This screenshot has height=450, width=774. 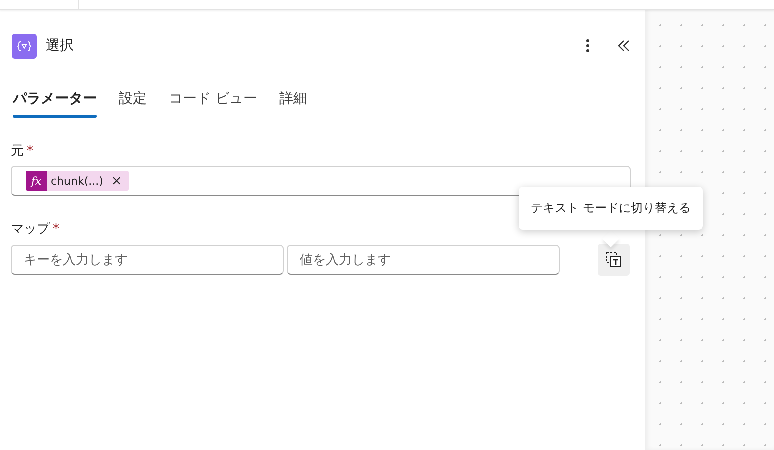 What do you see at coordinates (78, 181) in the screenshot?
I see `expression-token: fx chunk(...) ×` at bounding box center [78, 181].